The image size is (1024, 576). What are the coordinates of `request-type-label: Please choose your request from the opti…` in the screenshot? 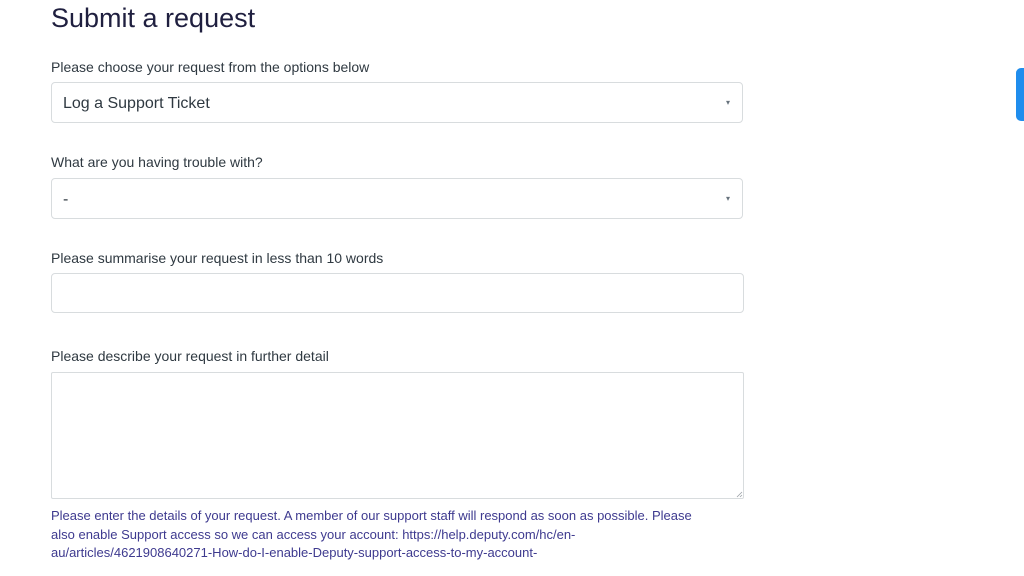 It's located at (210, 67).